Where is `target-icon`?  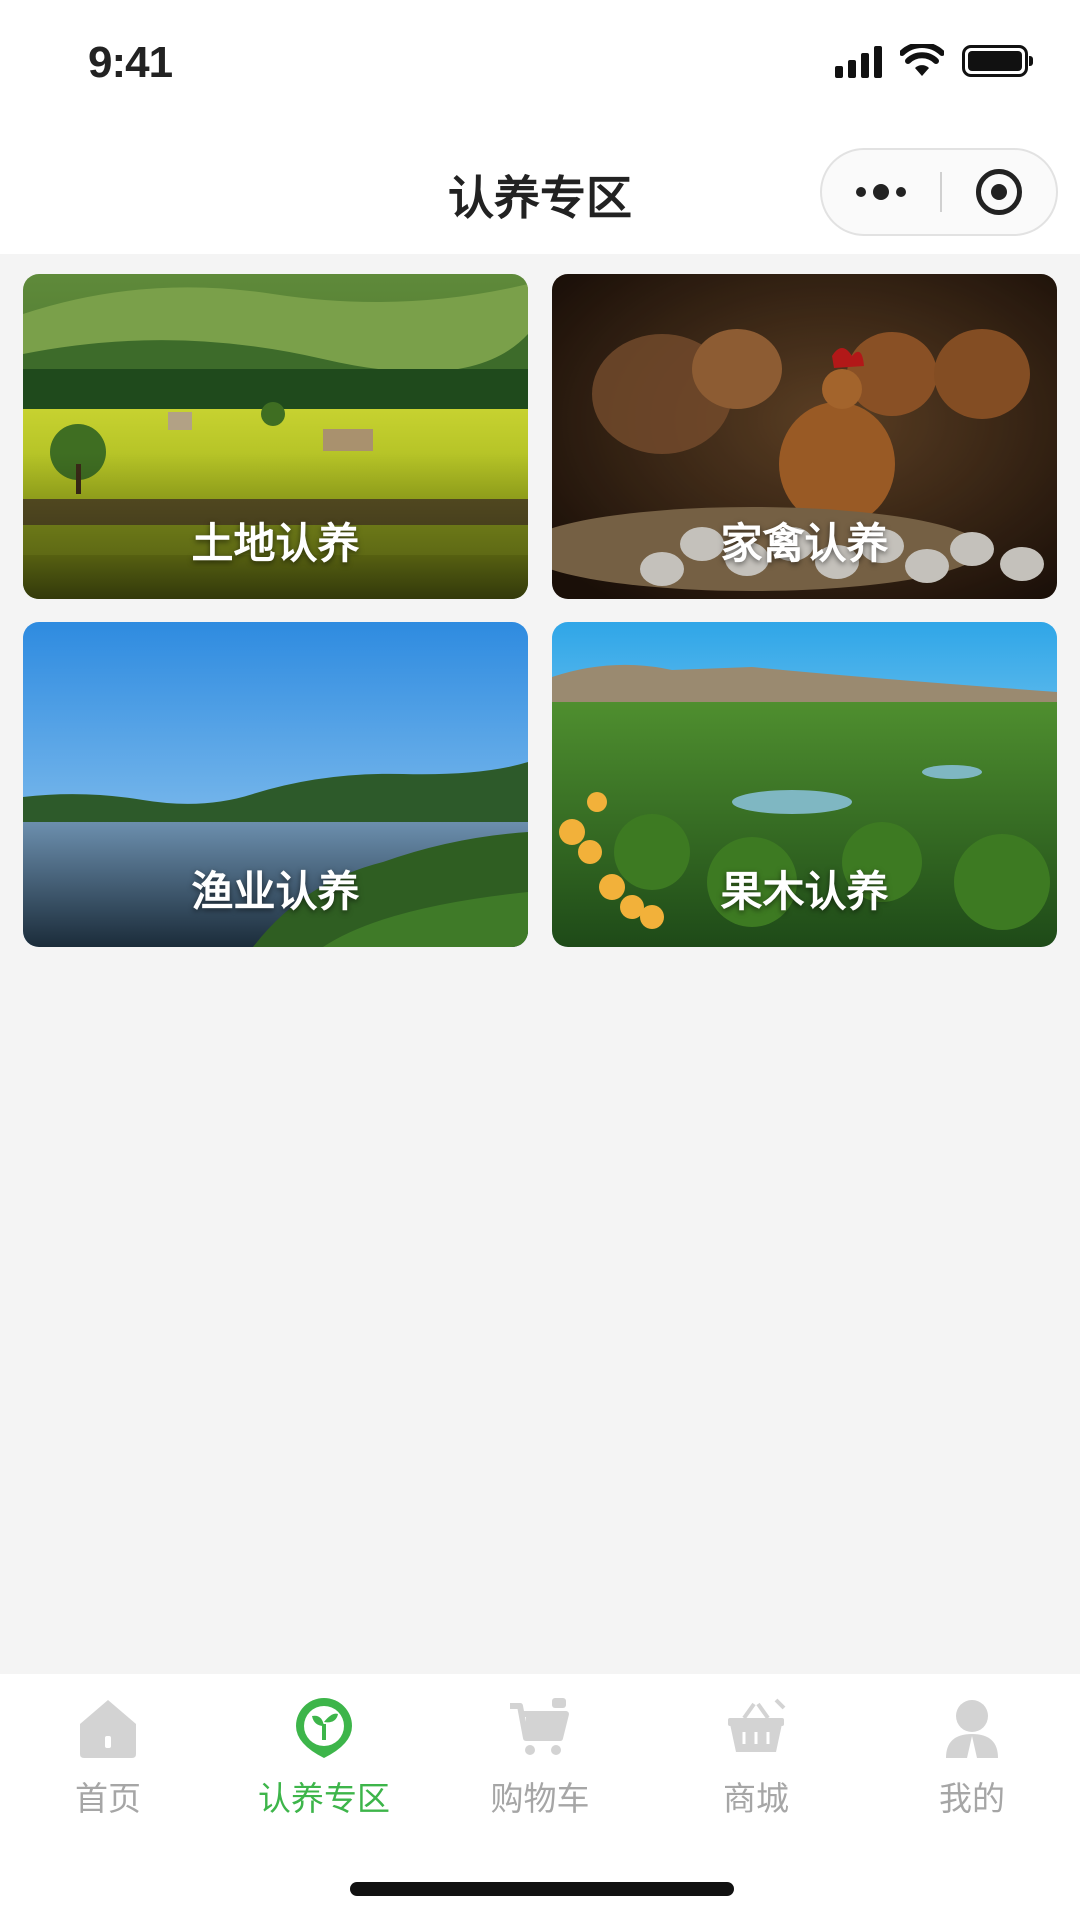 target-icon is located at coordinates (999, 192).